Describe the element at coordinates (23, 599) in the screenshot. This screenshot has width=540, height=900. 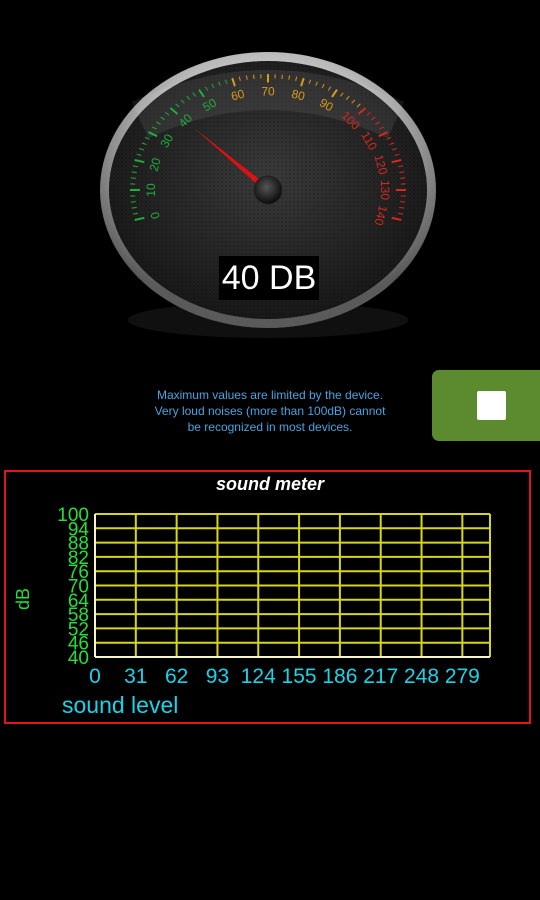
I see `y-axis-label: dB` at that location.